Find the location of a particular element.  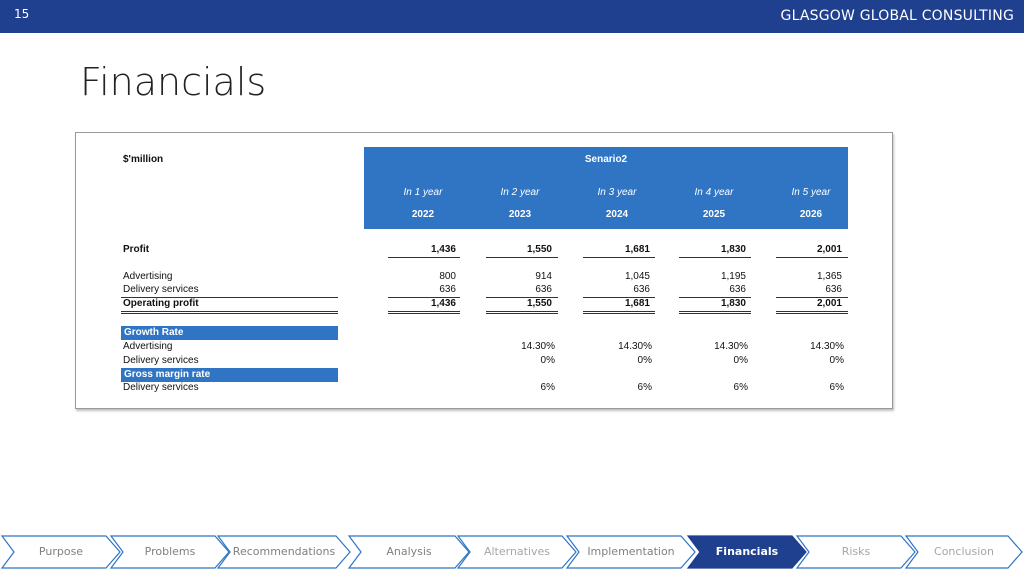

operating-profit-value: 1,436 is located at coordinates (443, 303).